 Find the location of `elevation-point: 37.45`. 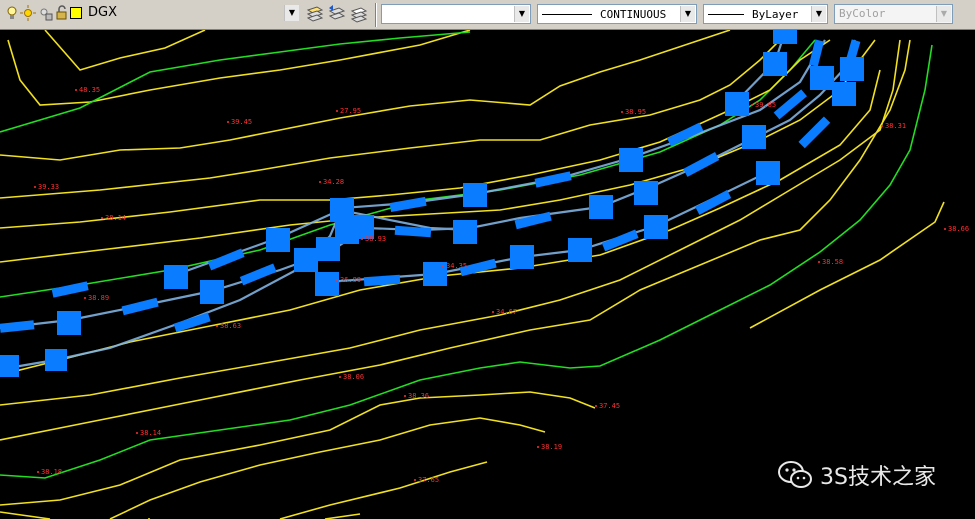

elevation-point: 37.45 is located at coordinates (607, 406).